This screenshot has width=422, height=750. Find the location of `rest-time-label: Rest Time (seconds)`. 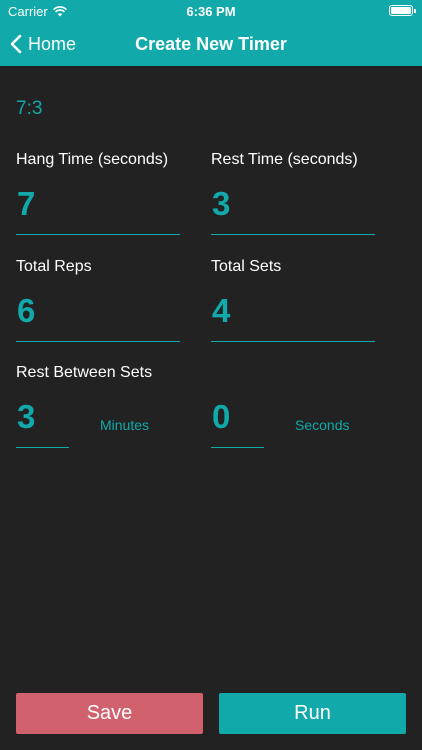

rest-time-label: Rest Time (seconds) is located at coordinates (284, 159).